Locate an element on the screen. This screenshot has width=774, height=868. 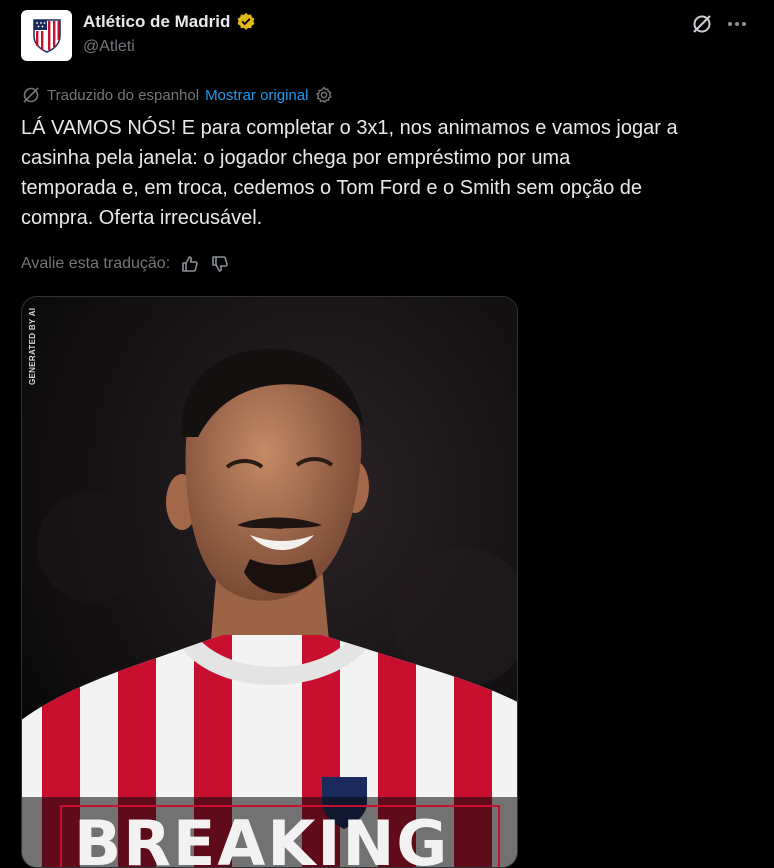
avatar is located at coordinates (46, 35).